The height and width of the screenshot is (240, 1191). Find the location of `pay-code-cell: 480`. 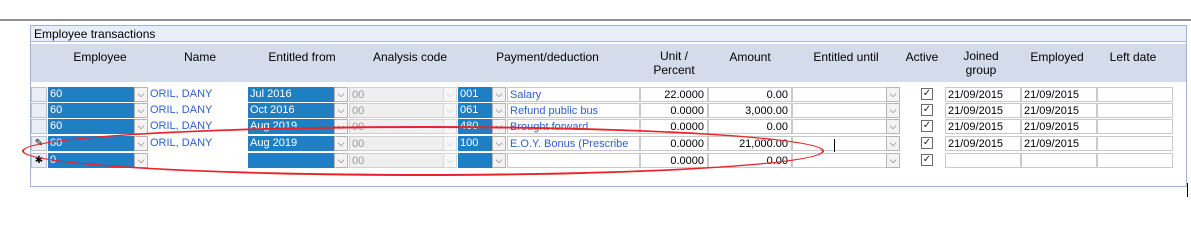

pay-code-cell: 480 is located at coordinates (475, 126).